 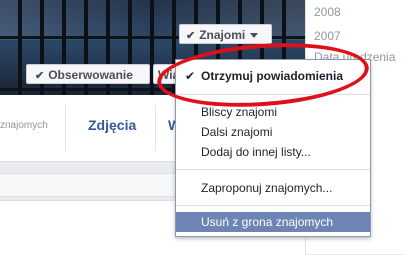 I want to click on menu-item-unfriend: Usuń z grona znajomych, so click(x=273, y=222).